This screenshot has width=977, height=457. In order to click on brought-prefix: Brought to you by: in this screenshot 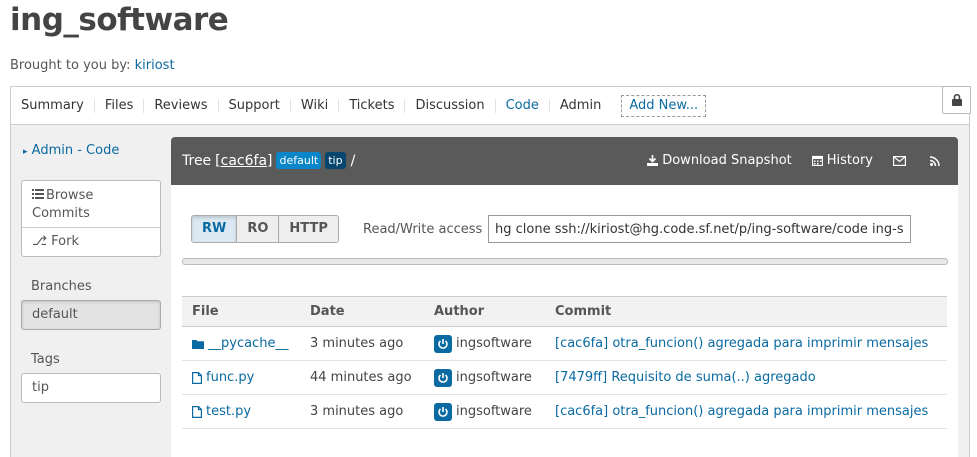, I will do `click(70, 65)`.